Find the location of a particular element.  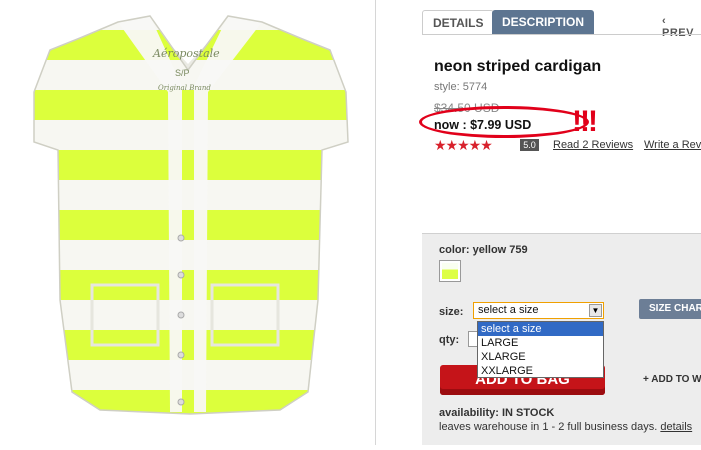

availability-status: availability: IN STOCK is located at coordinates (497, 413).